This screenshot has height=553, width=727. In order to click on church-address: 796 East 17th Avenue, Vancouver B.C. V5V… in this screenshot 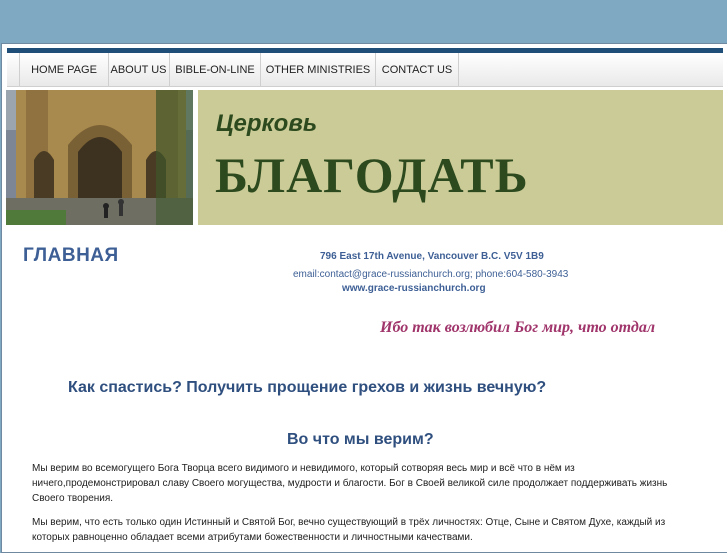, I will do `click(432, 256)`.